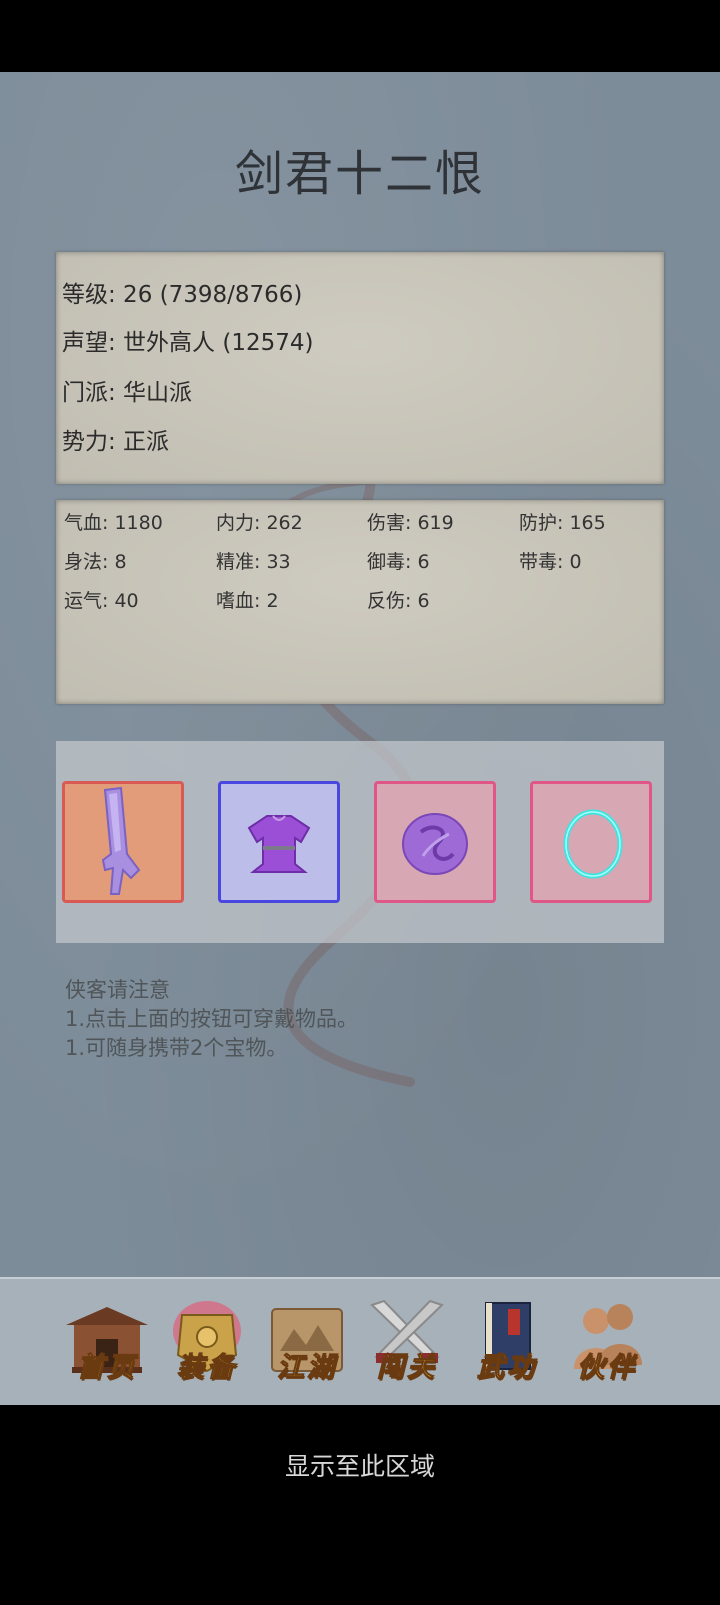  I want to click on armor-icon, so click(279, 844).